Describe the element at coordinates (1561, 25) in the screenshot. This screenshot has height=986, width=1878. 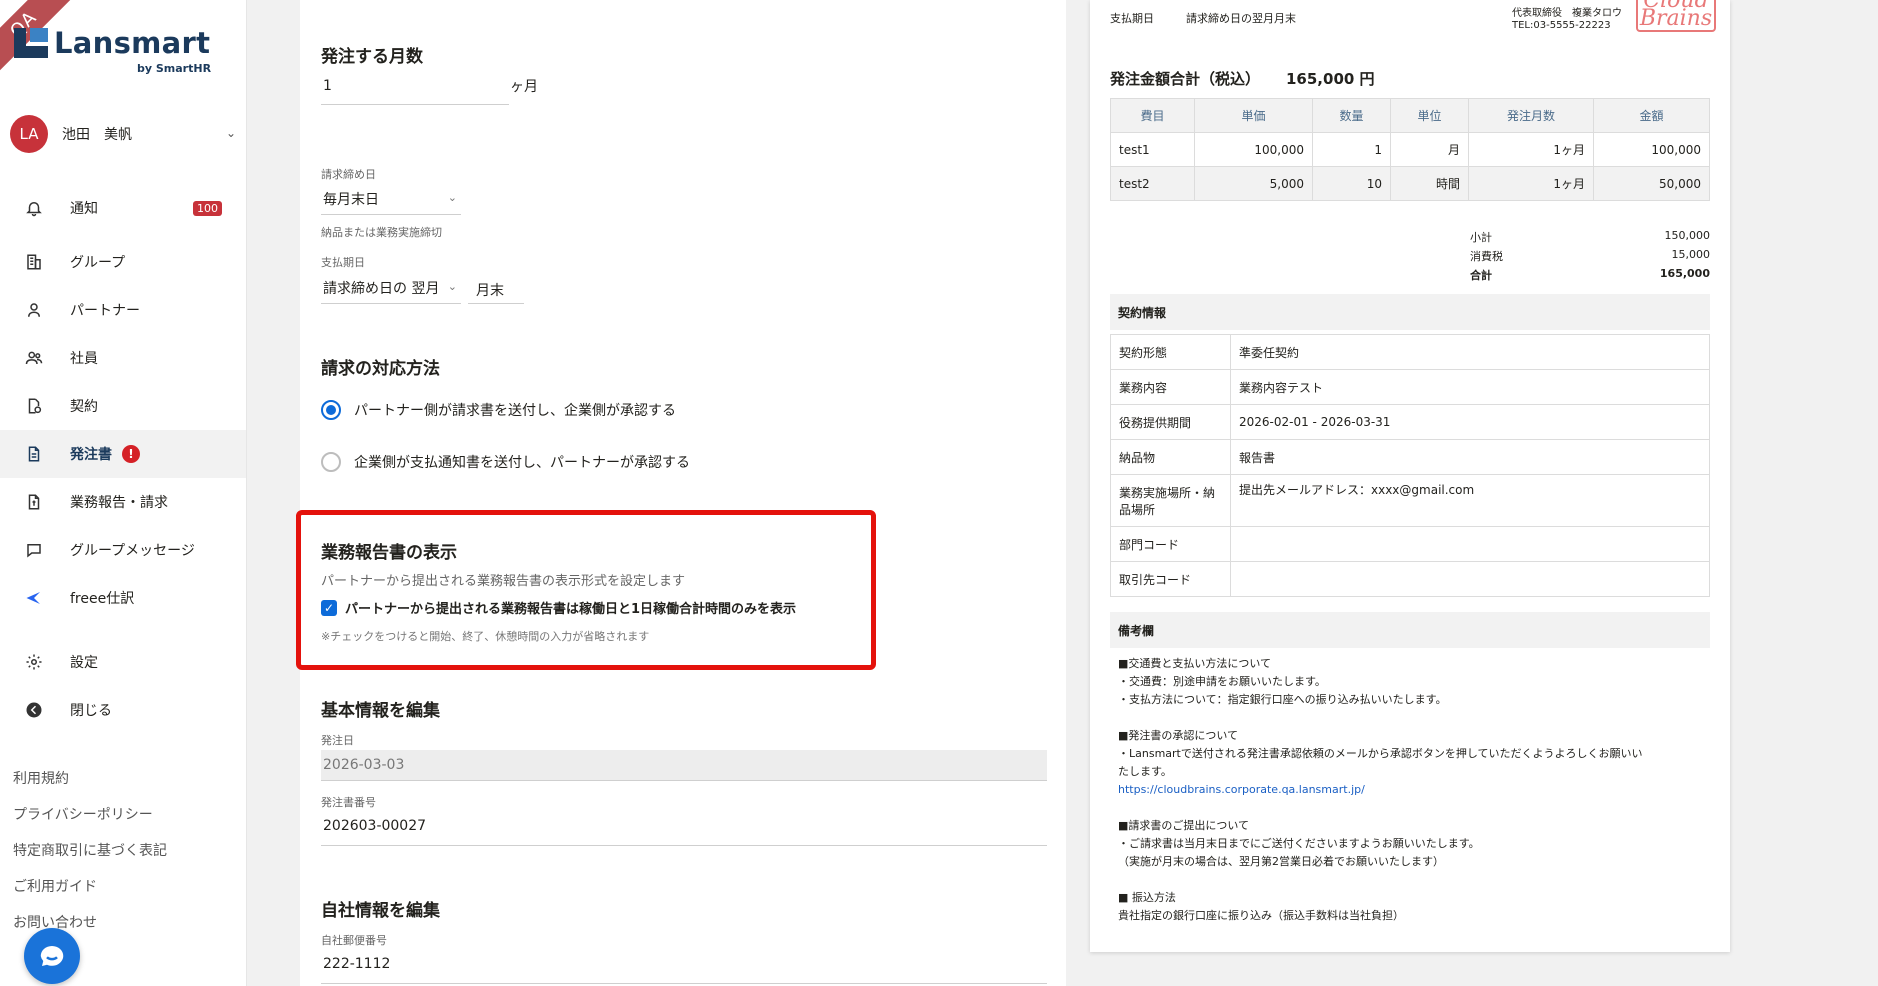
I see `preview-tel: TEL:03-5555-22223` at that location.